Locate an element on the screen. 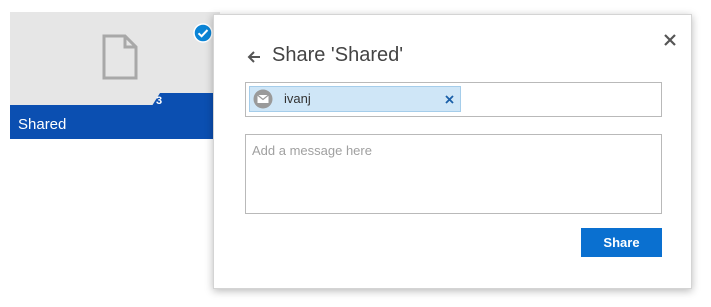 This screenshot has width=711, height=307. arrow-left-icon is located at coordinates (254, 57).